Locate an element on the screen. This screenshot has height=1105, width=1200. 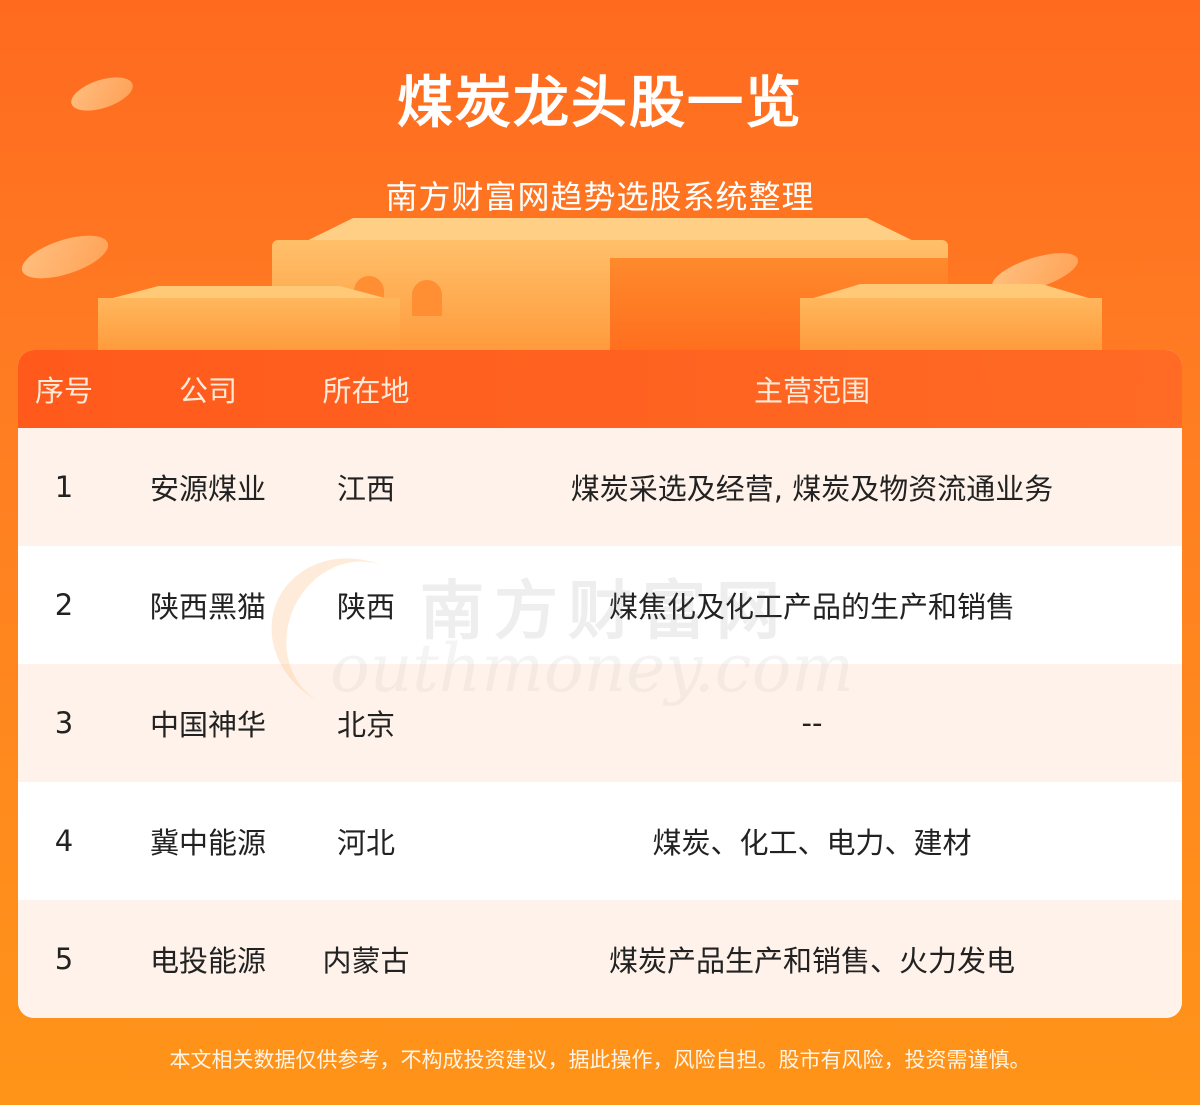
cell-index: 4 is located at coordinates (64, 841).